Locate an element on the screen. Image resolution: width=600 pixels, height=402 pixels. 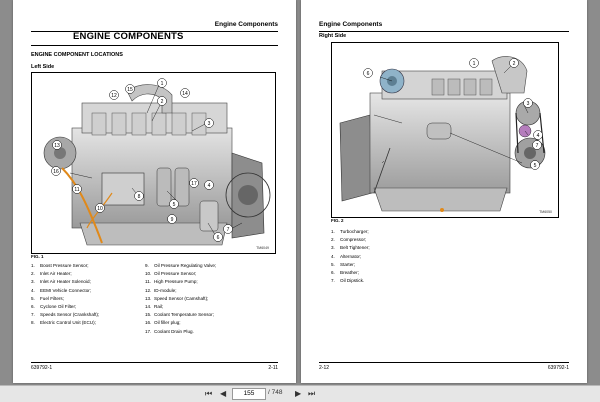
legend-item-text: Coolant Temperature Sensor; is located at coordinates (184, 315).